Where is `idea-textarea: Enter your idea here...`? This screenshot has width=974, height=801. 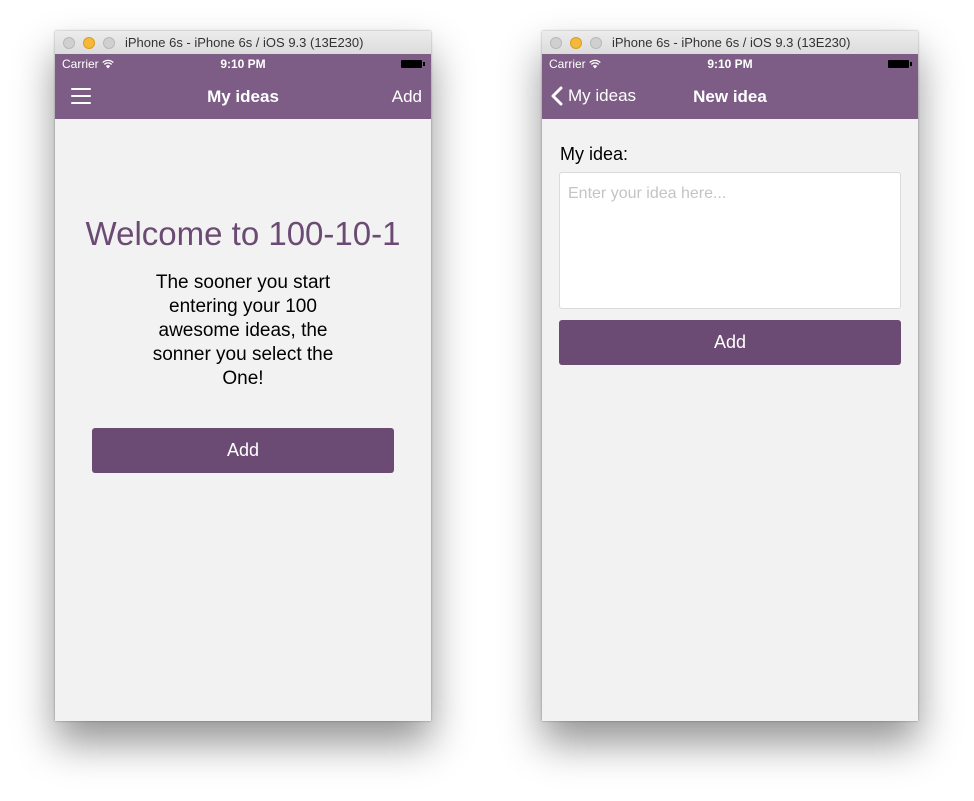
idea-textarea: Enter your idea here... is located at coordinates (730, 240).